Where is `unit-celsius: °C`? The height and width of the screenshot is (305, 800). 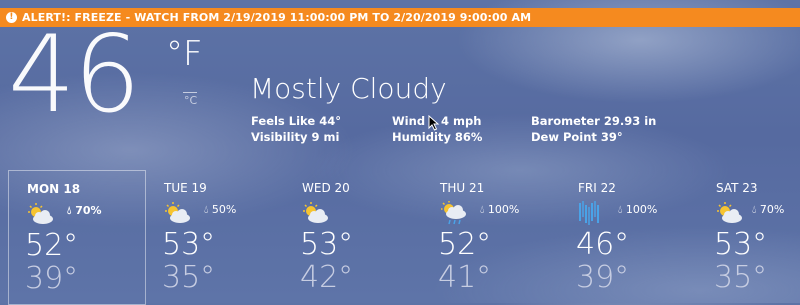
unit-celsius: °C is located at coordinates (190, 100).